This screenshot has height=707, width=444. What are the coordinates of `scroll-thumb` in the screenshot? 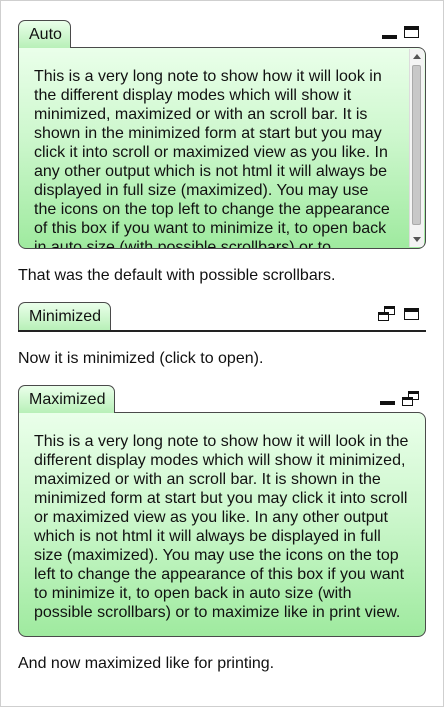 It's located at (416, 145).